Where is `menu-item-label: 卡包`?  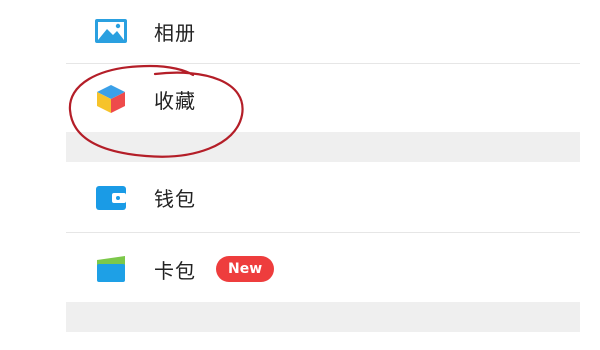
menu-item-label: 卡包 is located at coordinates (175, 270).